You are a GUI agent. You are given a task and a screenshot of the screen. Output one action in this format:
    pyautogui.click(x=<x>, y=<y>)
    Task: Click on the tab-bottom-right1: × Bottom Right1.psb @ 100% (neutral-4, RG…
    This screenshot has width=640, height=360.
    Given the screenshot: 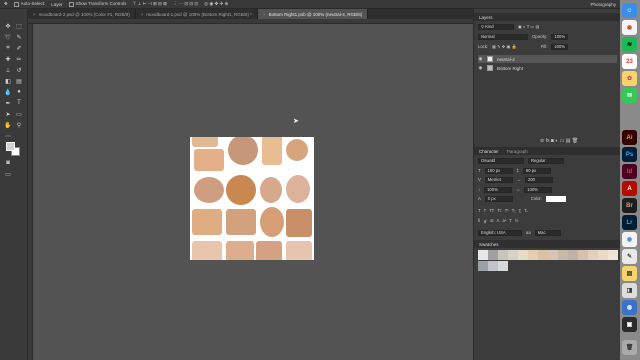 What is the action you would take?
    pyautogui.click(x=313, y=14)
    